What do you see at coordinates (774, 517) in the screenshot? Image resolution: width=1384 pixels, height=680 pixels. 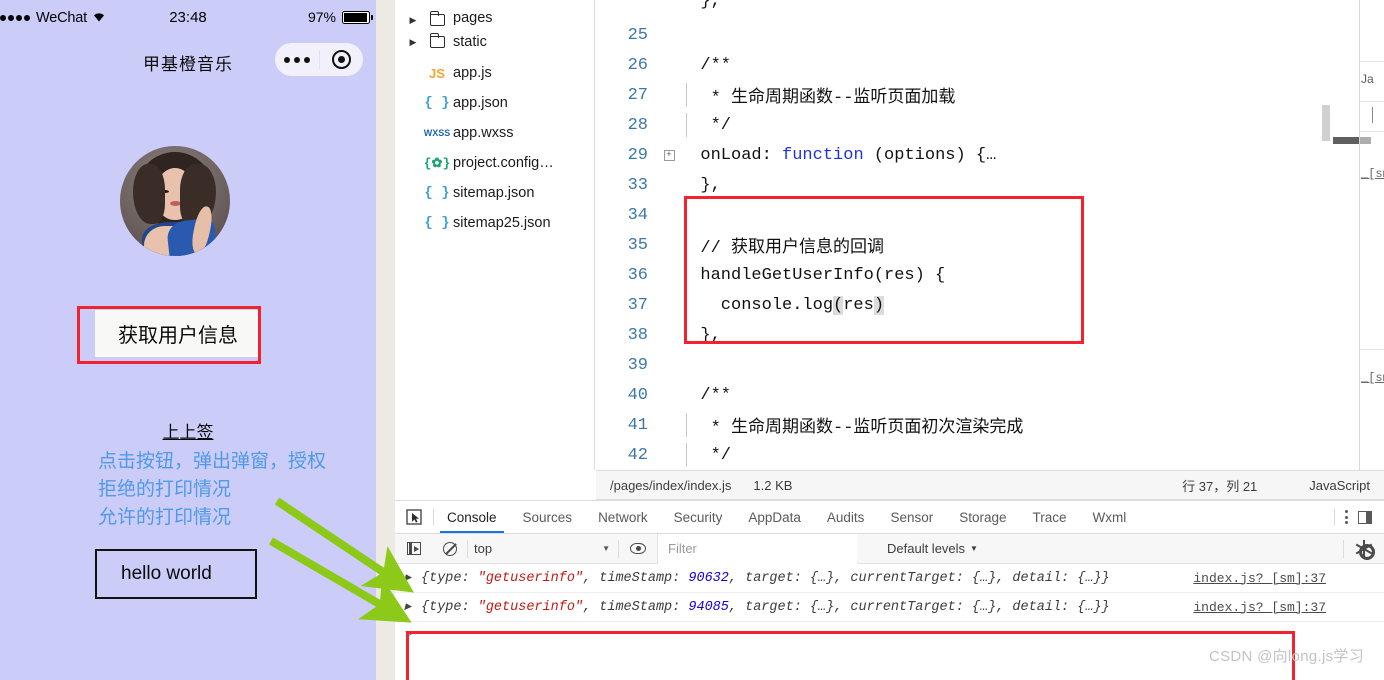 I see `tab-appdata: AppData` at bounding box center [774, 517].